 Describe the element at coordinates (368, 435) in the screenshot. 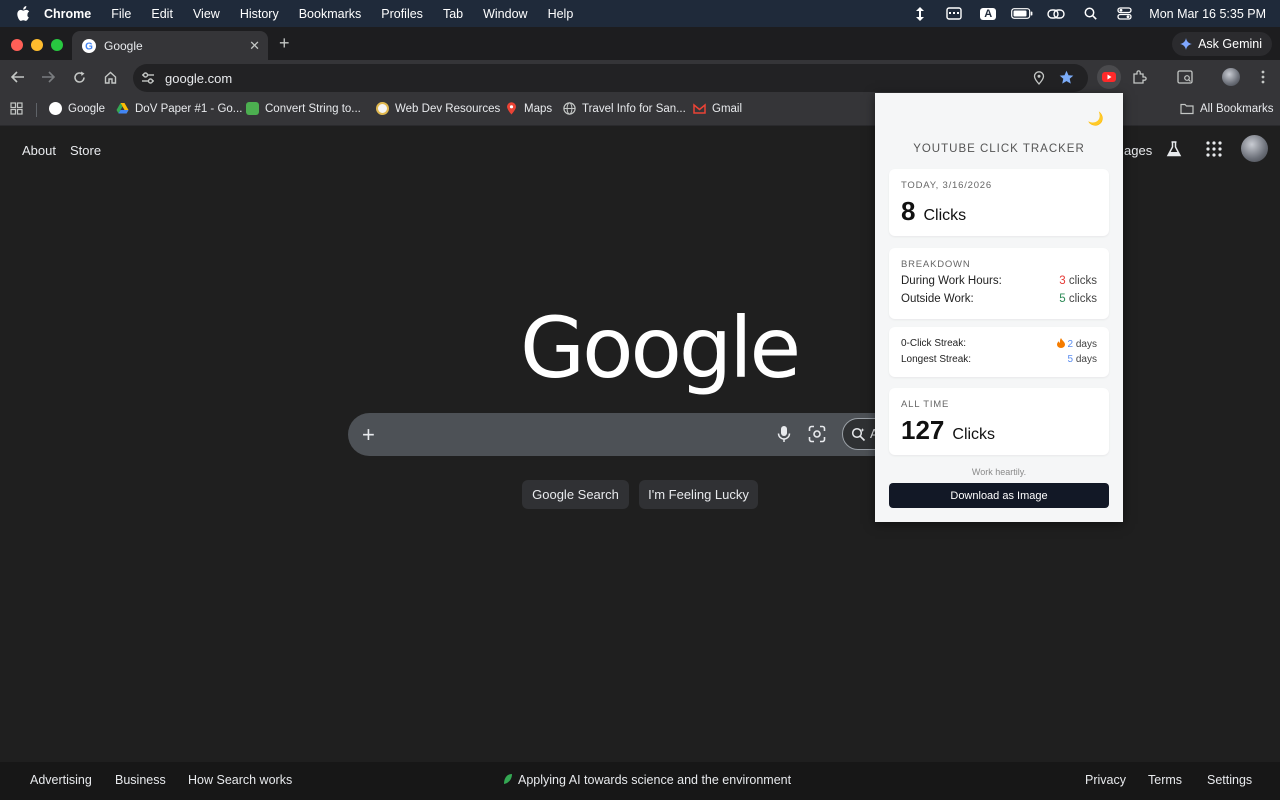

I see `add-attachment-icon: +` at that location.